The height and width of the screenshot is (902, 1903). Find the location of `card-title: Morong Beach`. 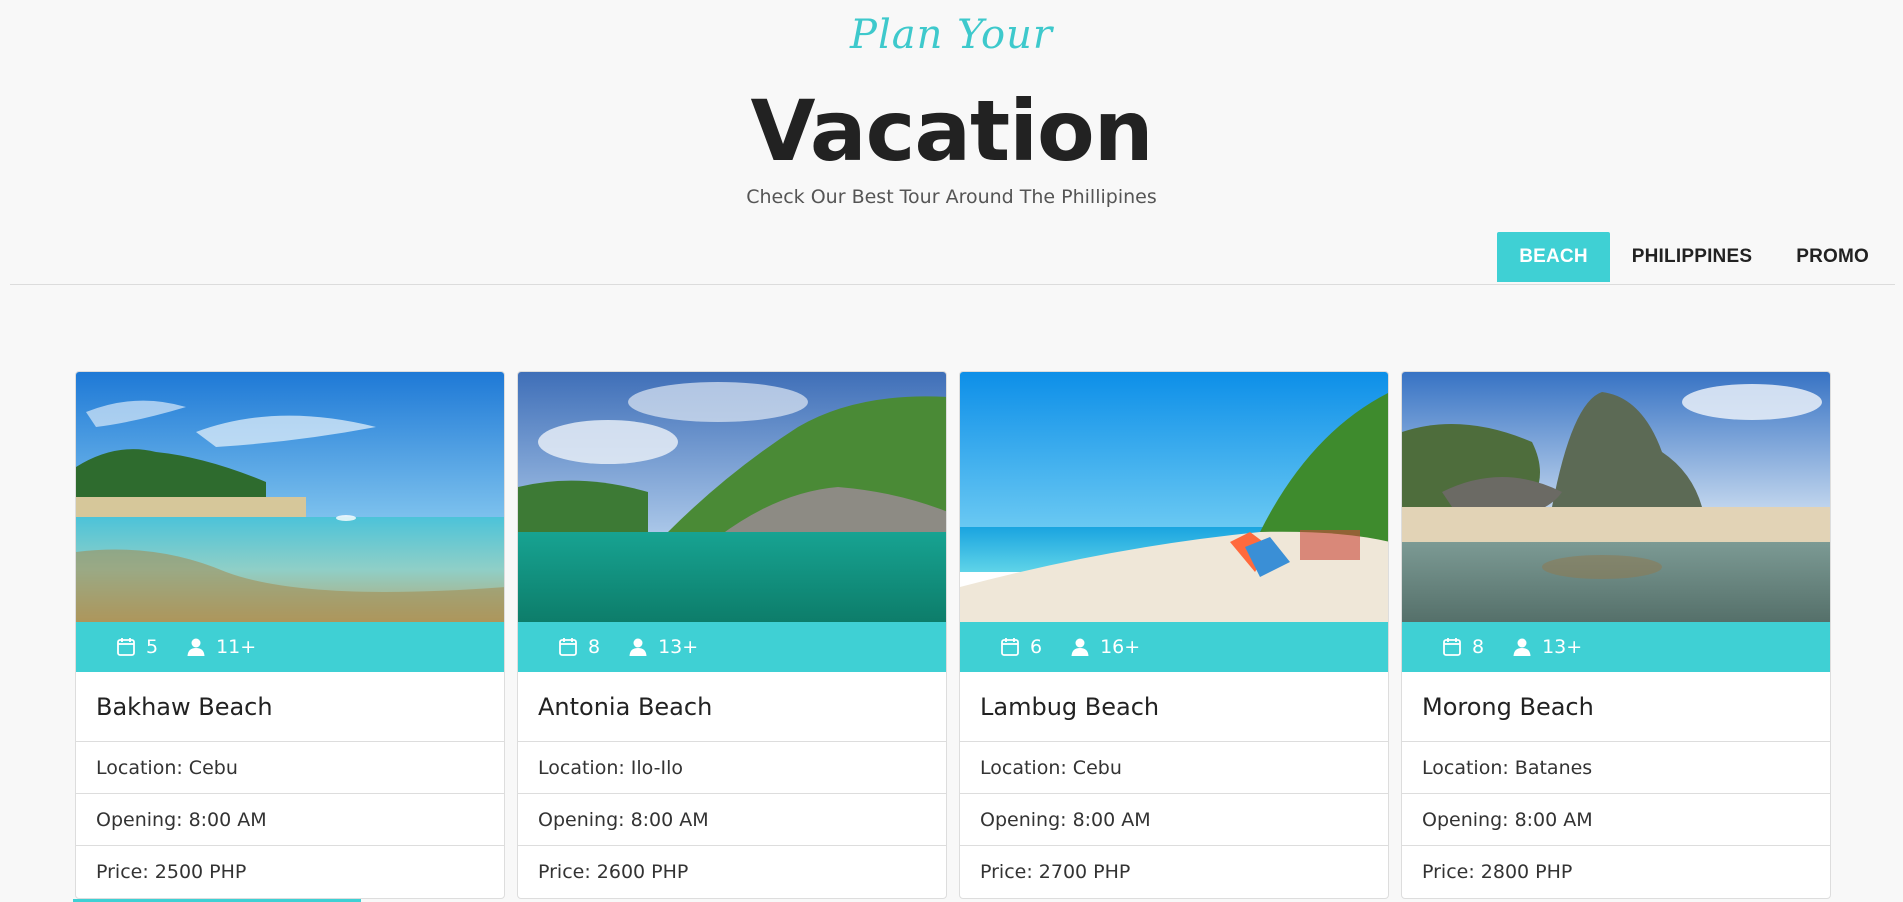

card-title: Morong Beach is located at coordinates (1616, 707).